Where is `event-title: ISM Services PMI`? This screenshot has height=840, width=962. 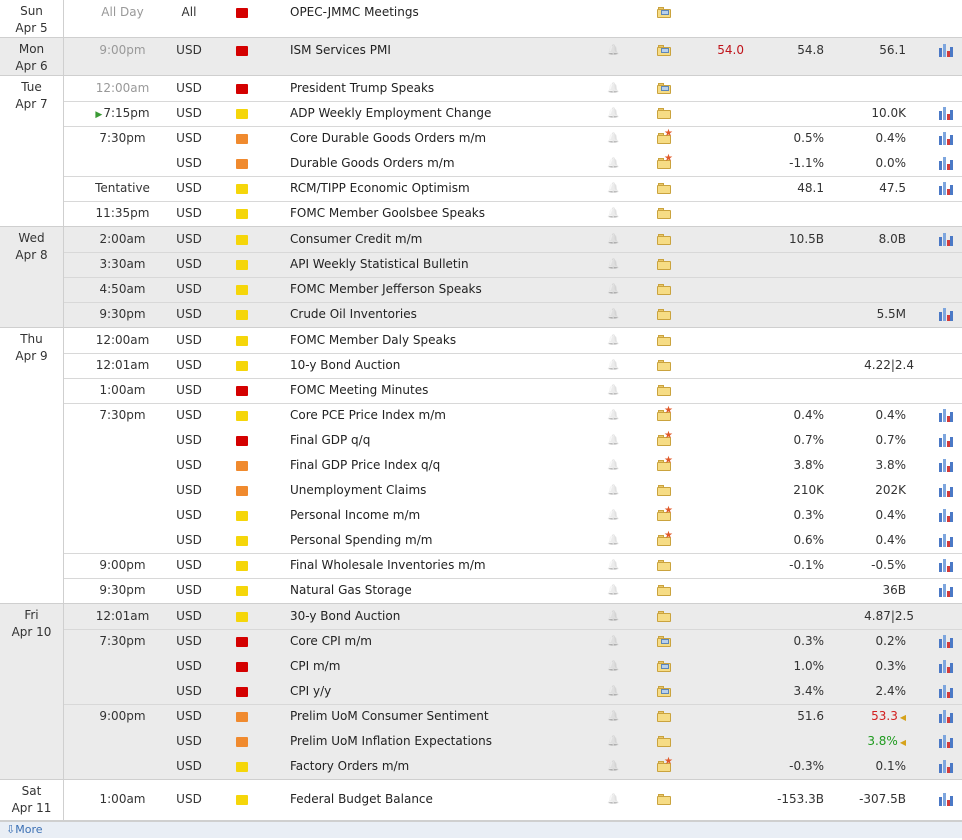
event-title: ISM Services PMI is located at coordinates (340, 50).